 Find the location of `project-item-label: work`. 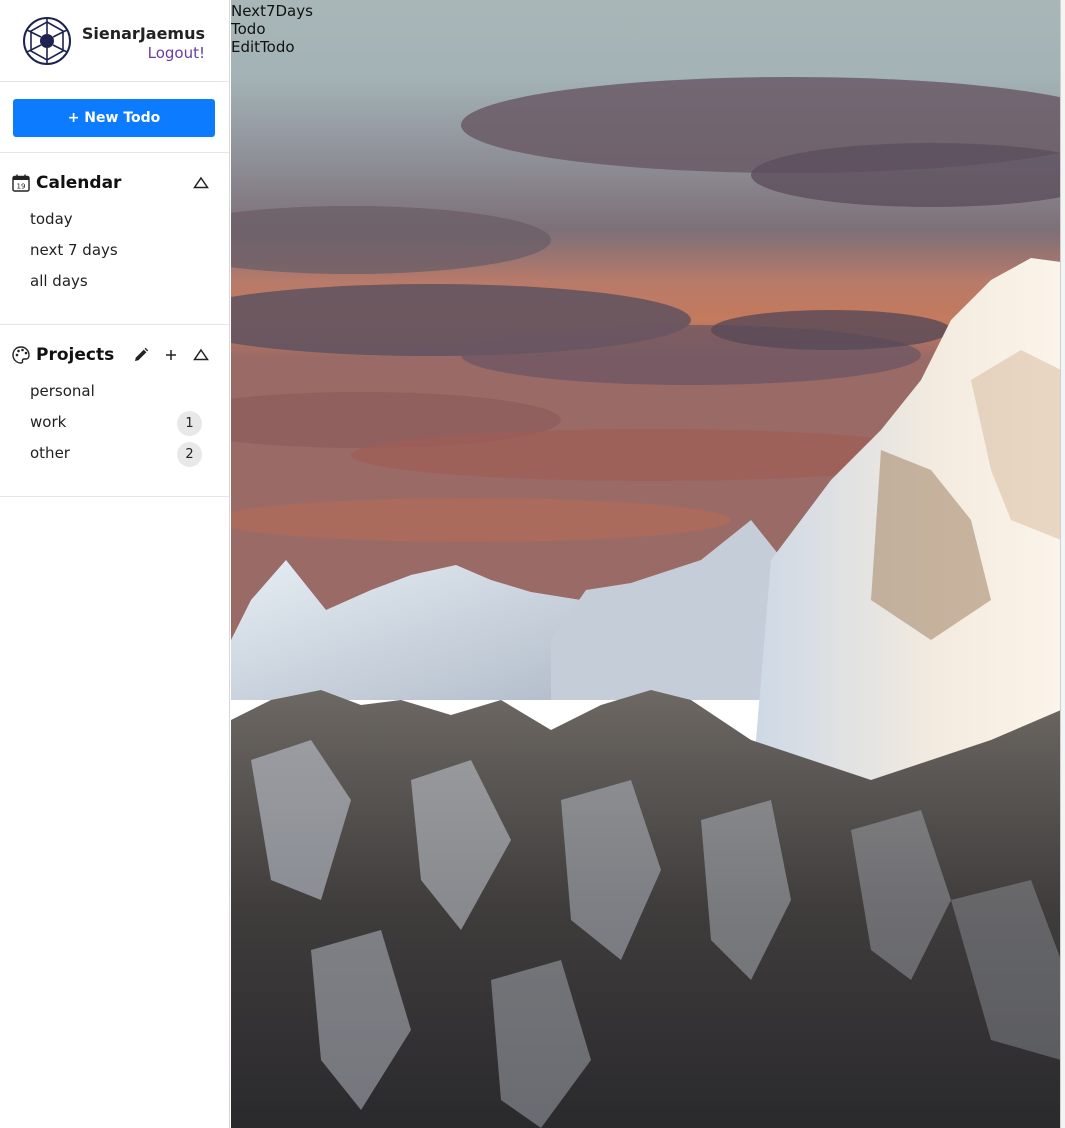

project-item-label: work is located at coordinates (48, 422).